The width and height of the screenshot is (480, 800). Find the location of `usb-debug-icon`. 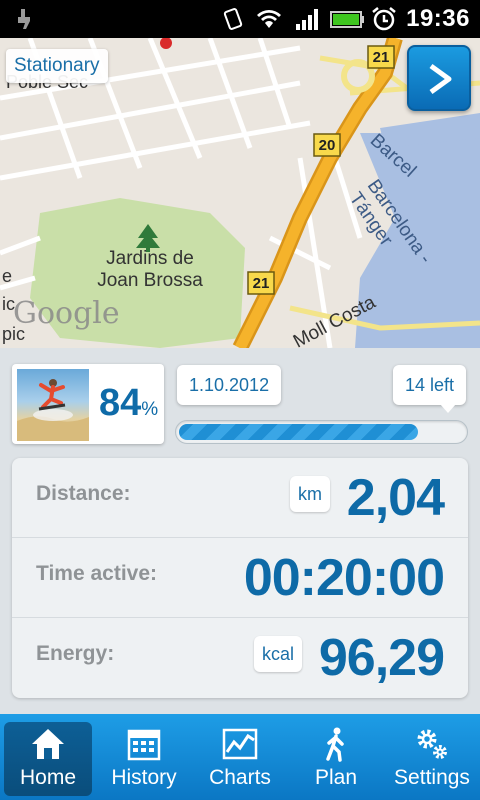

usb-debug-icon is located at coordinates (24, 19).